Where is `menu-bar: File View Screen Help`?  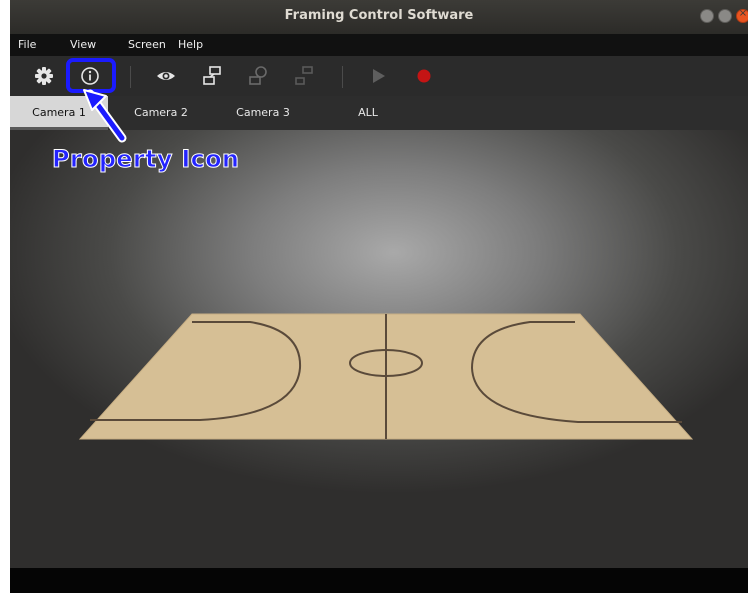
menu-bar: File View Screen Help is located at coordinates (379, 45).